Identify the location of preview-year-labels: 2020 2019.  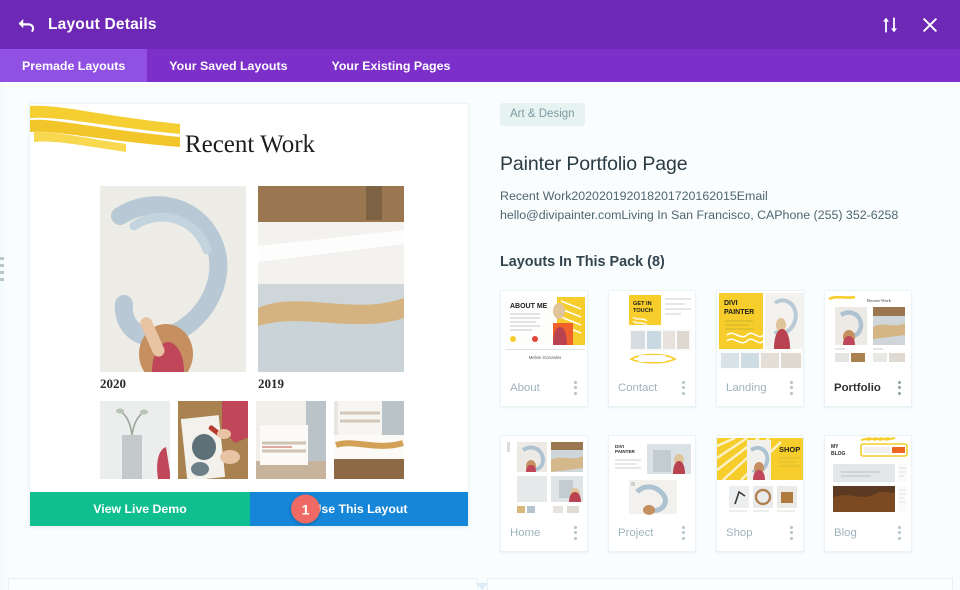
(252, 384).